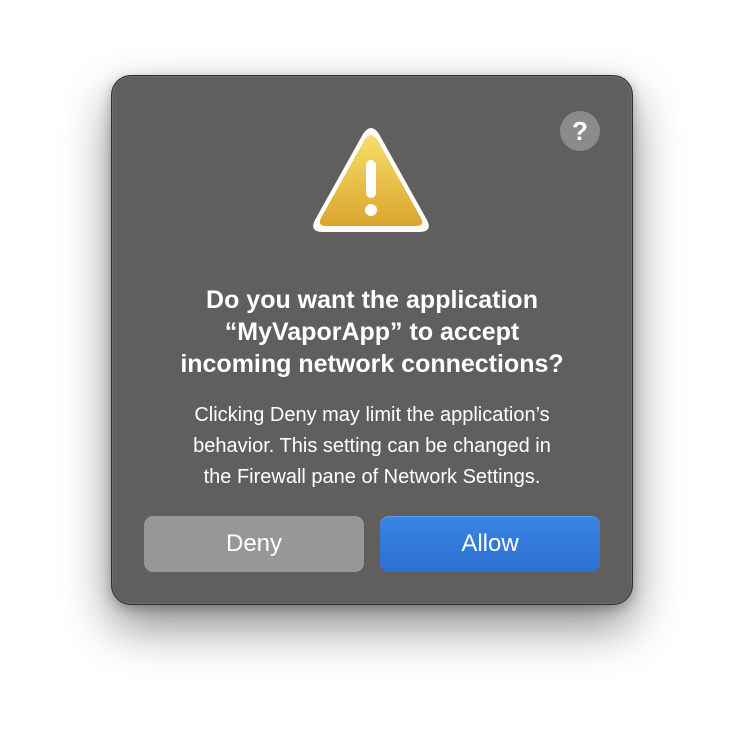  I want to click on help-icon: ?, so click(580, 131).